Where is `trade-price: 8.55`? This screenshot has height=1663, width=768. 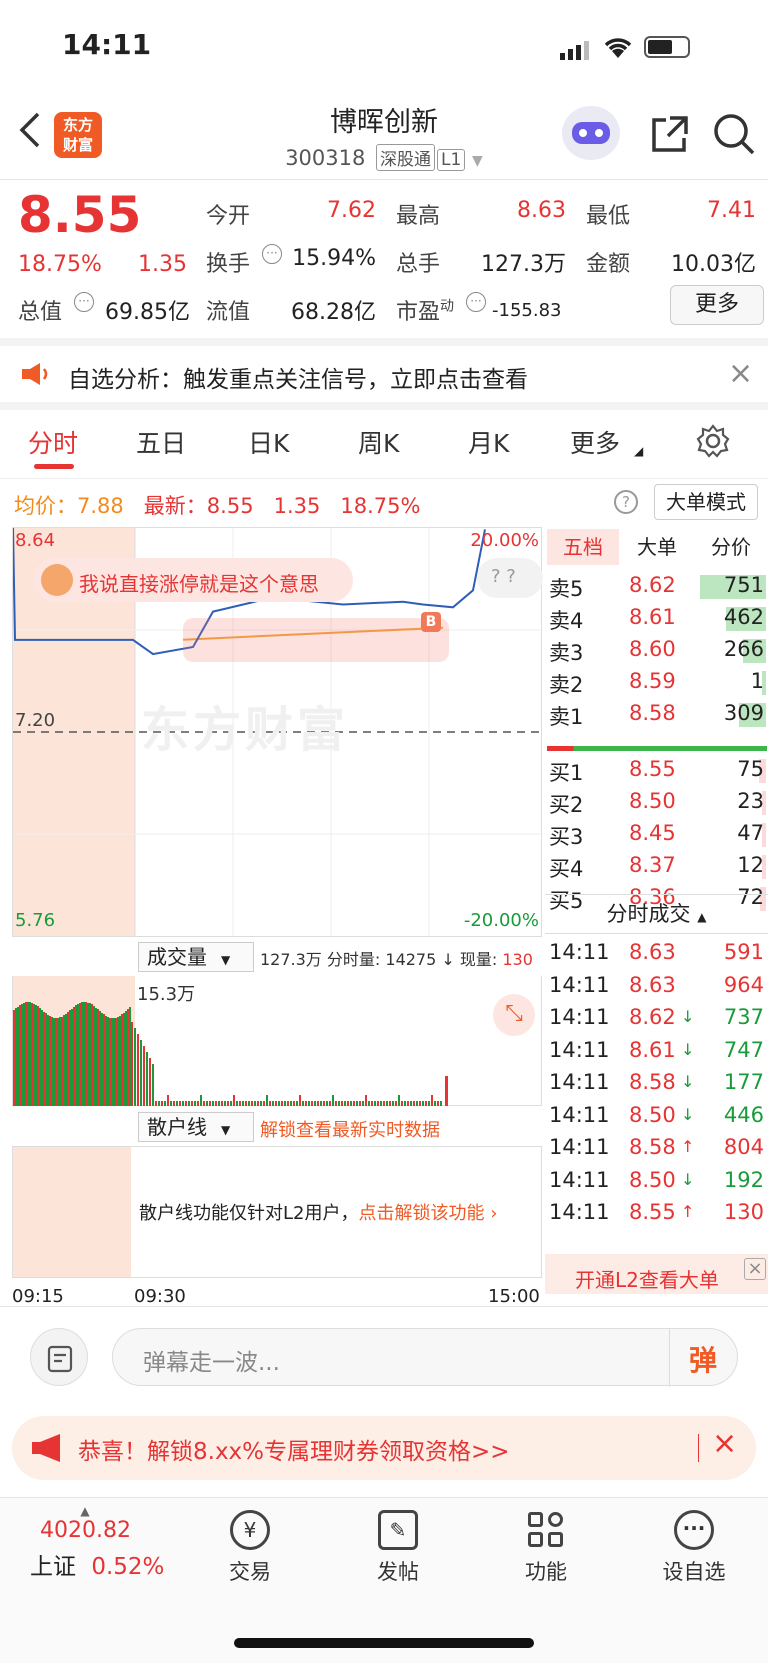 trade-price: 8.55 is located at coordinates (652, 1212).